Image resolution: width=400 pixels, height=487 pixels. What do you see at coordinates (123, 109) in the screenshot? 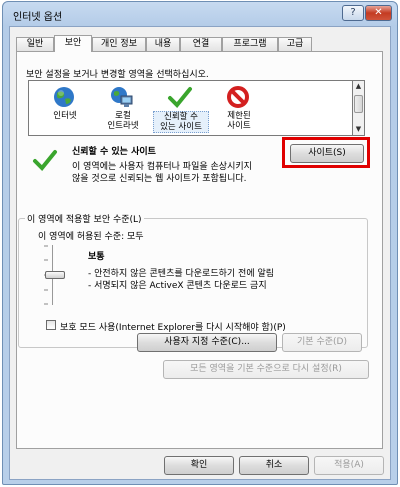
I see `zone-local-intranet: 로컬 인트라넷` at bounding box center [123, 109].